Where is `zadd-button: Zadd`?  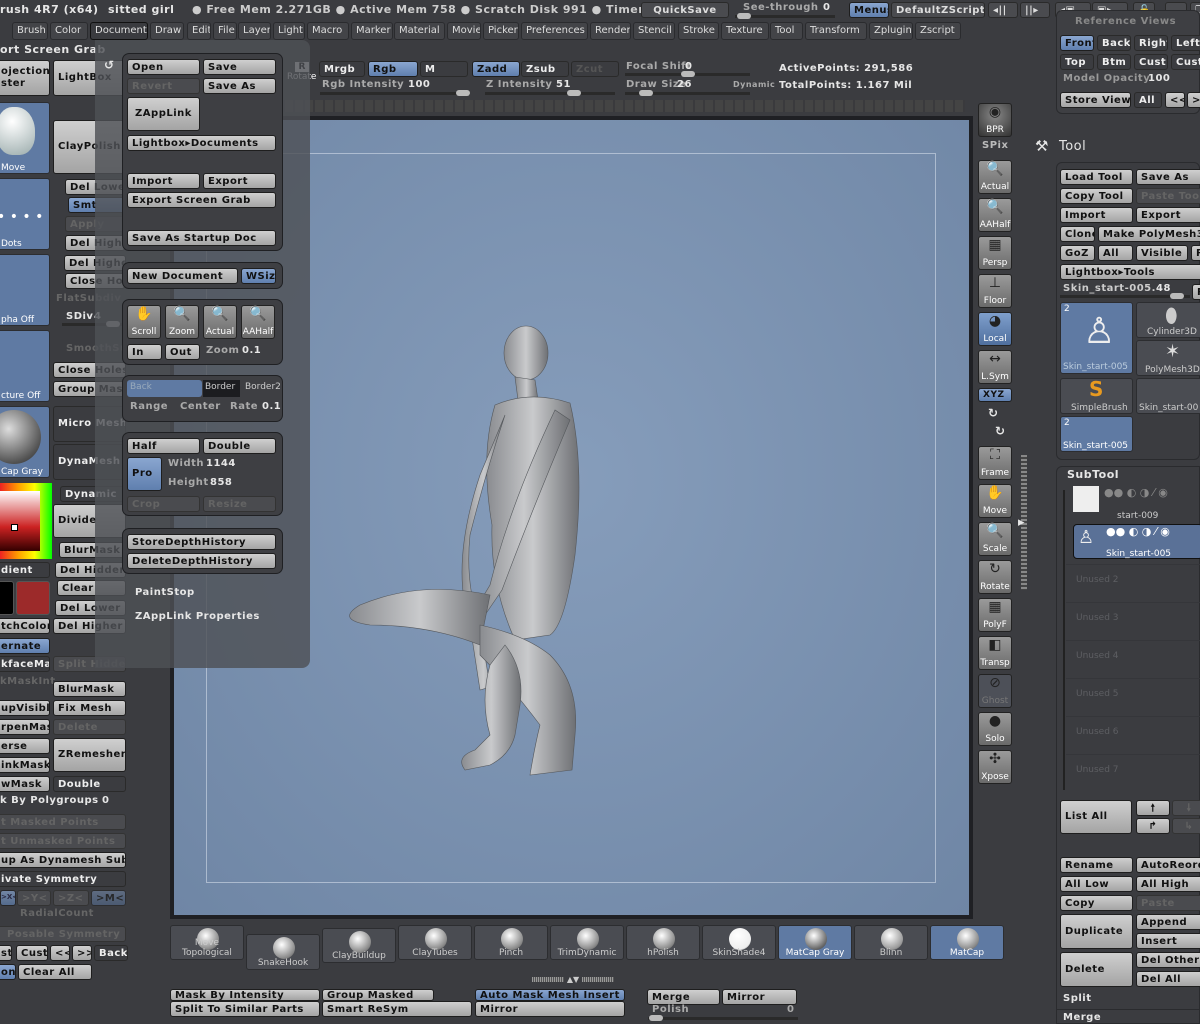
zadd-button: Zadd is located at coordinates (496, 69).